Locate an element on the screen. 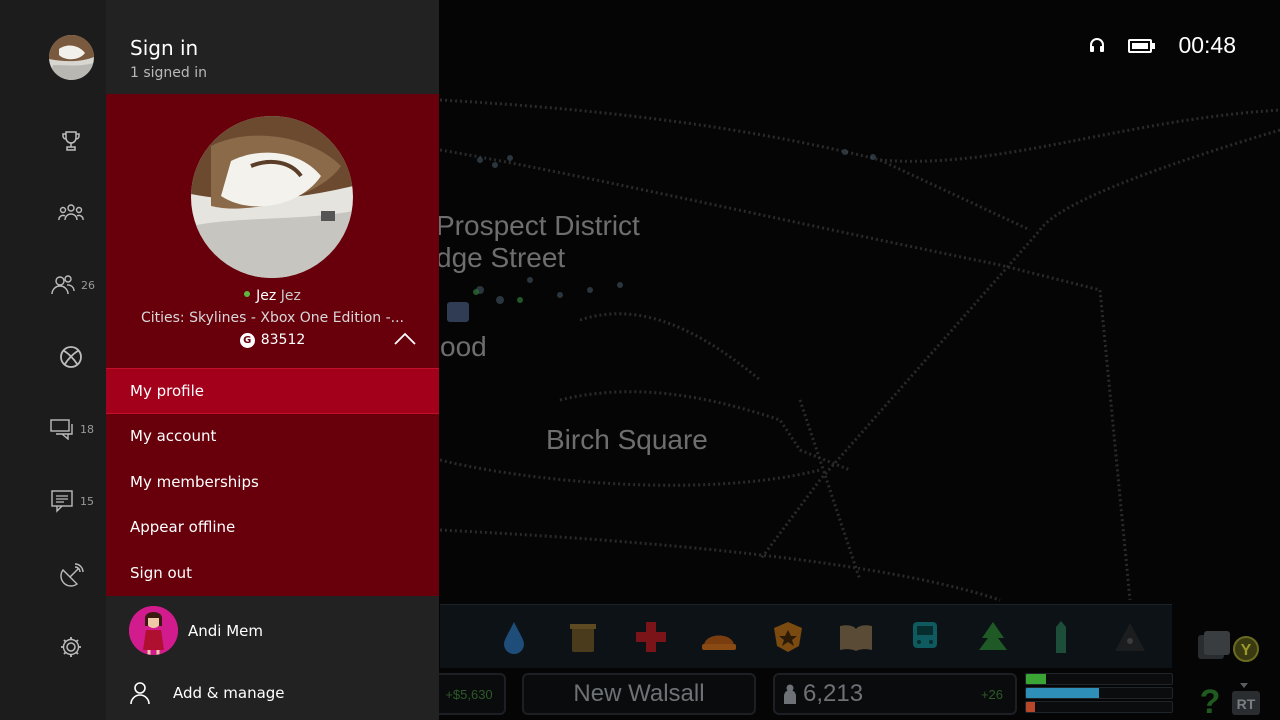 The width and height of the screenshot is (1280, 720). messages-tab: 15 is located at coordinates (73, 501).